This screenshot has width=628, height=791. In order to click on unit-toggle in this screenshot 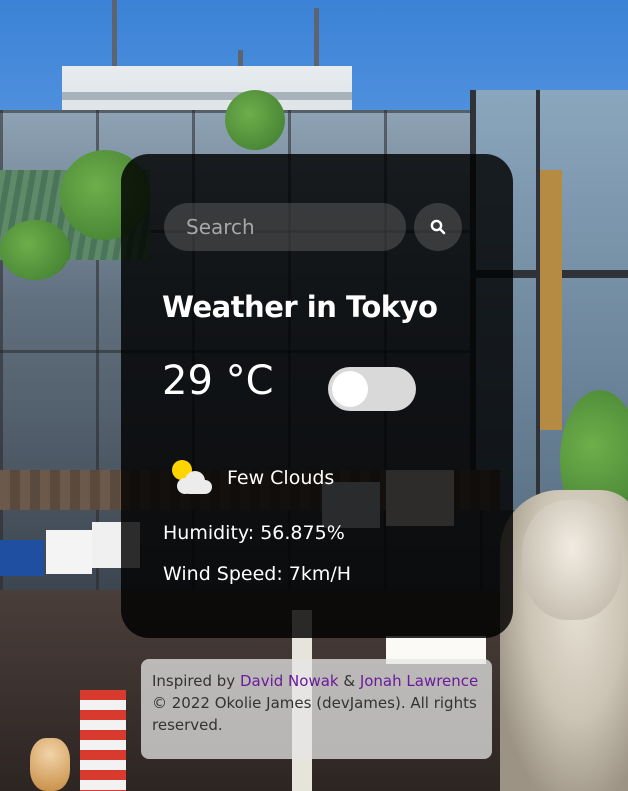, I will do `click(372, 389)`.